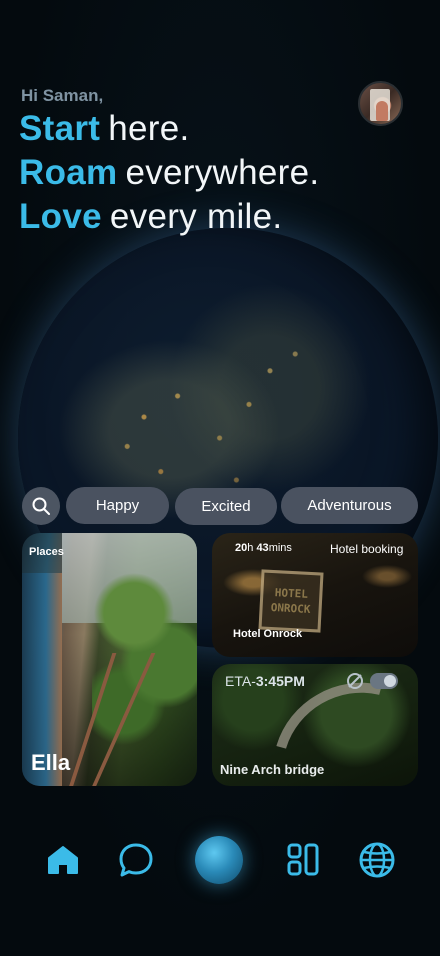 This screenshot has height=956, width=440. Describe the element at coordinates (219, 860) in the screenshot. I see `center-action-orb` at that location.